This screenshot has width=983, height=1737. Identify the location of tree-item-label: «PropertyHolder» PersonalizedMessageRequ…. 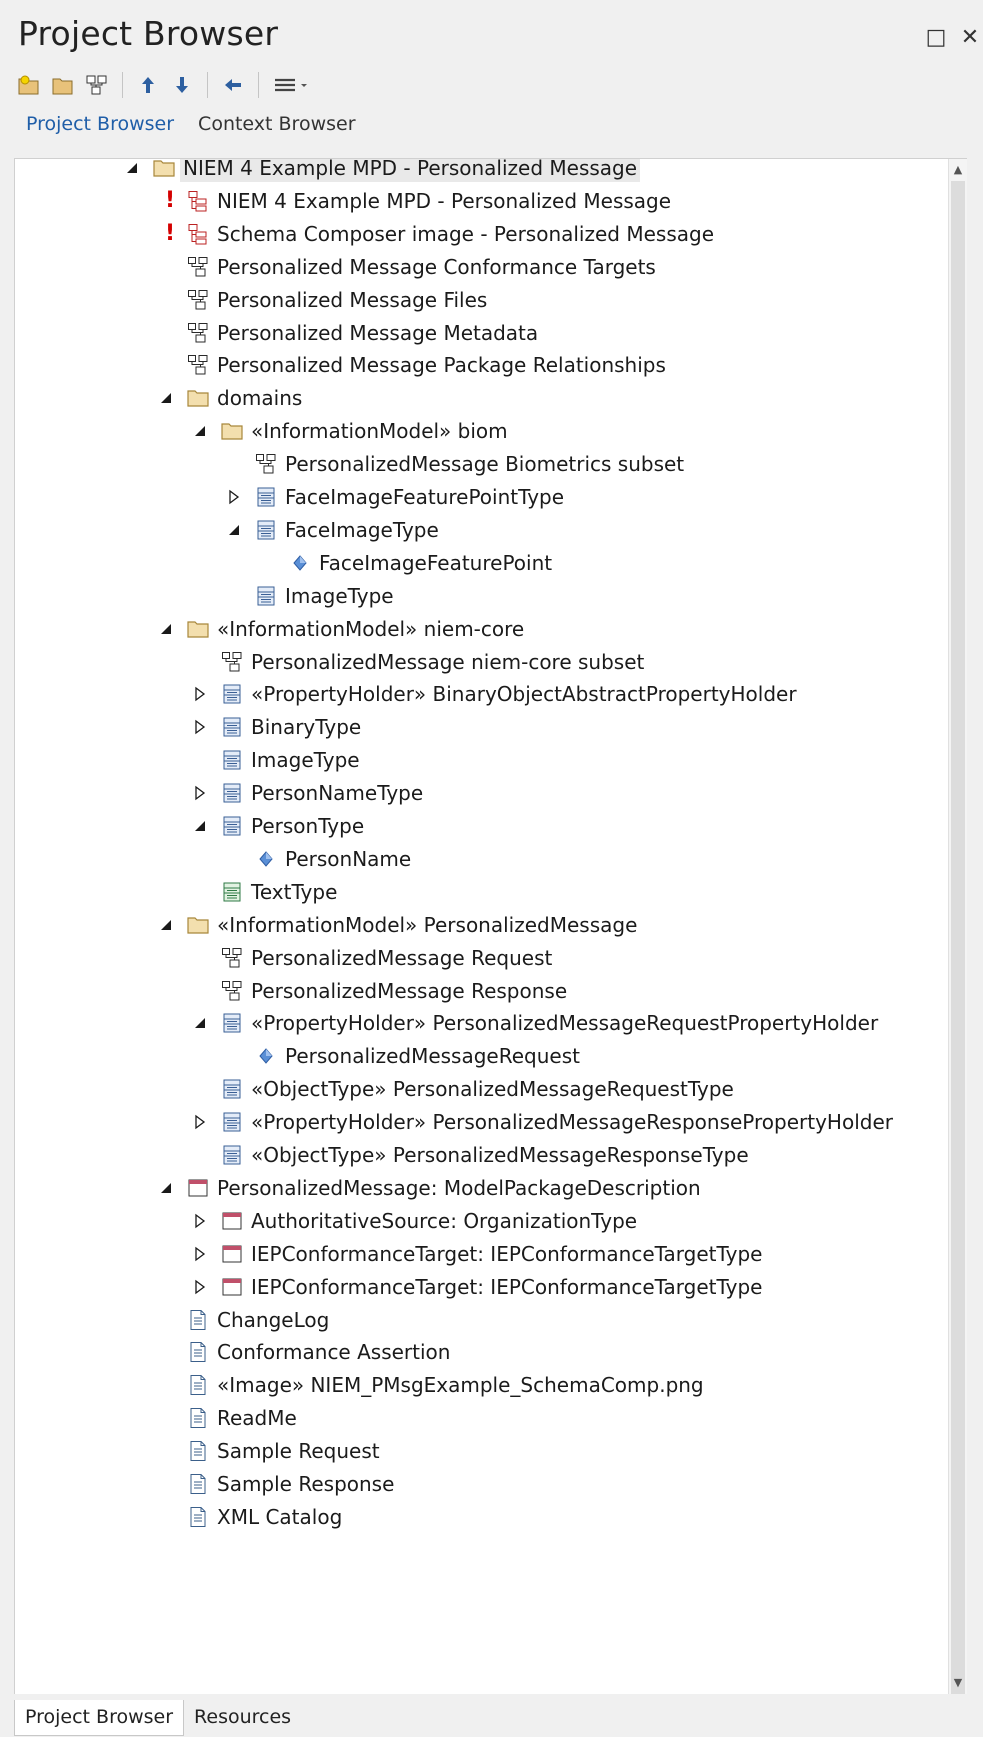
(565, 1023).